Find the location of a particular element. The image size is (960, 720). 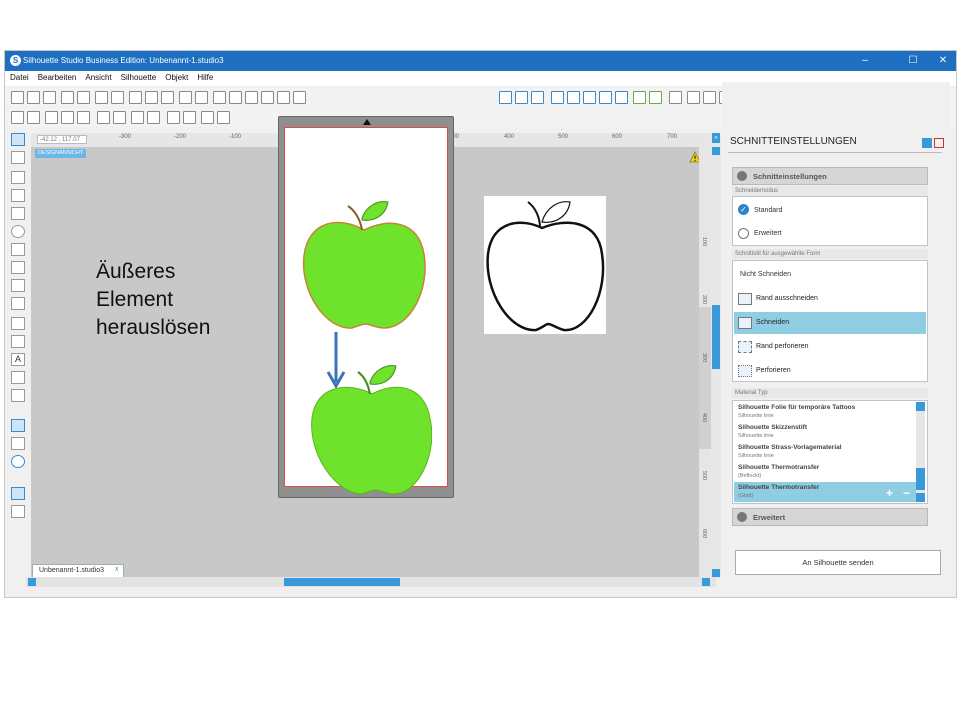

menu-hilfe: Hilfe is located at coordinates (204, 76).